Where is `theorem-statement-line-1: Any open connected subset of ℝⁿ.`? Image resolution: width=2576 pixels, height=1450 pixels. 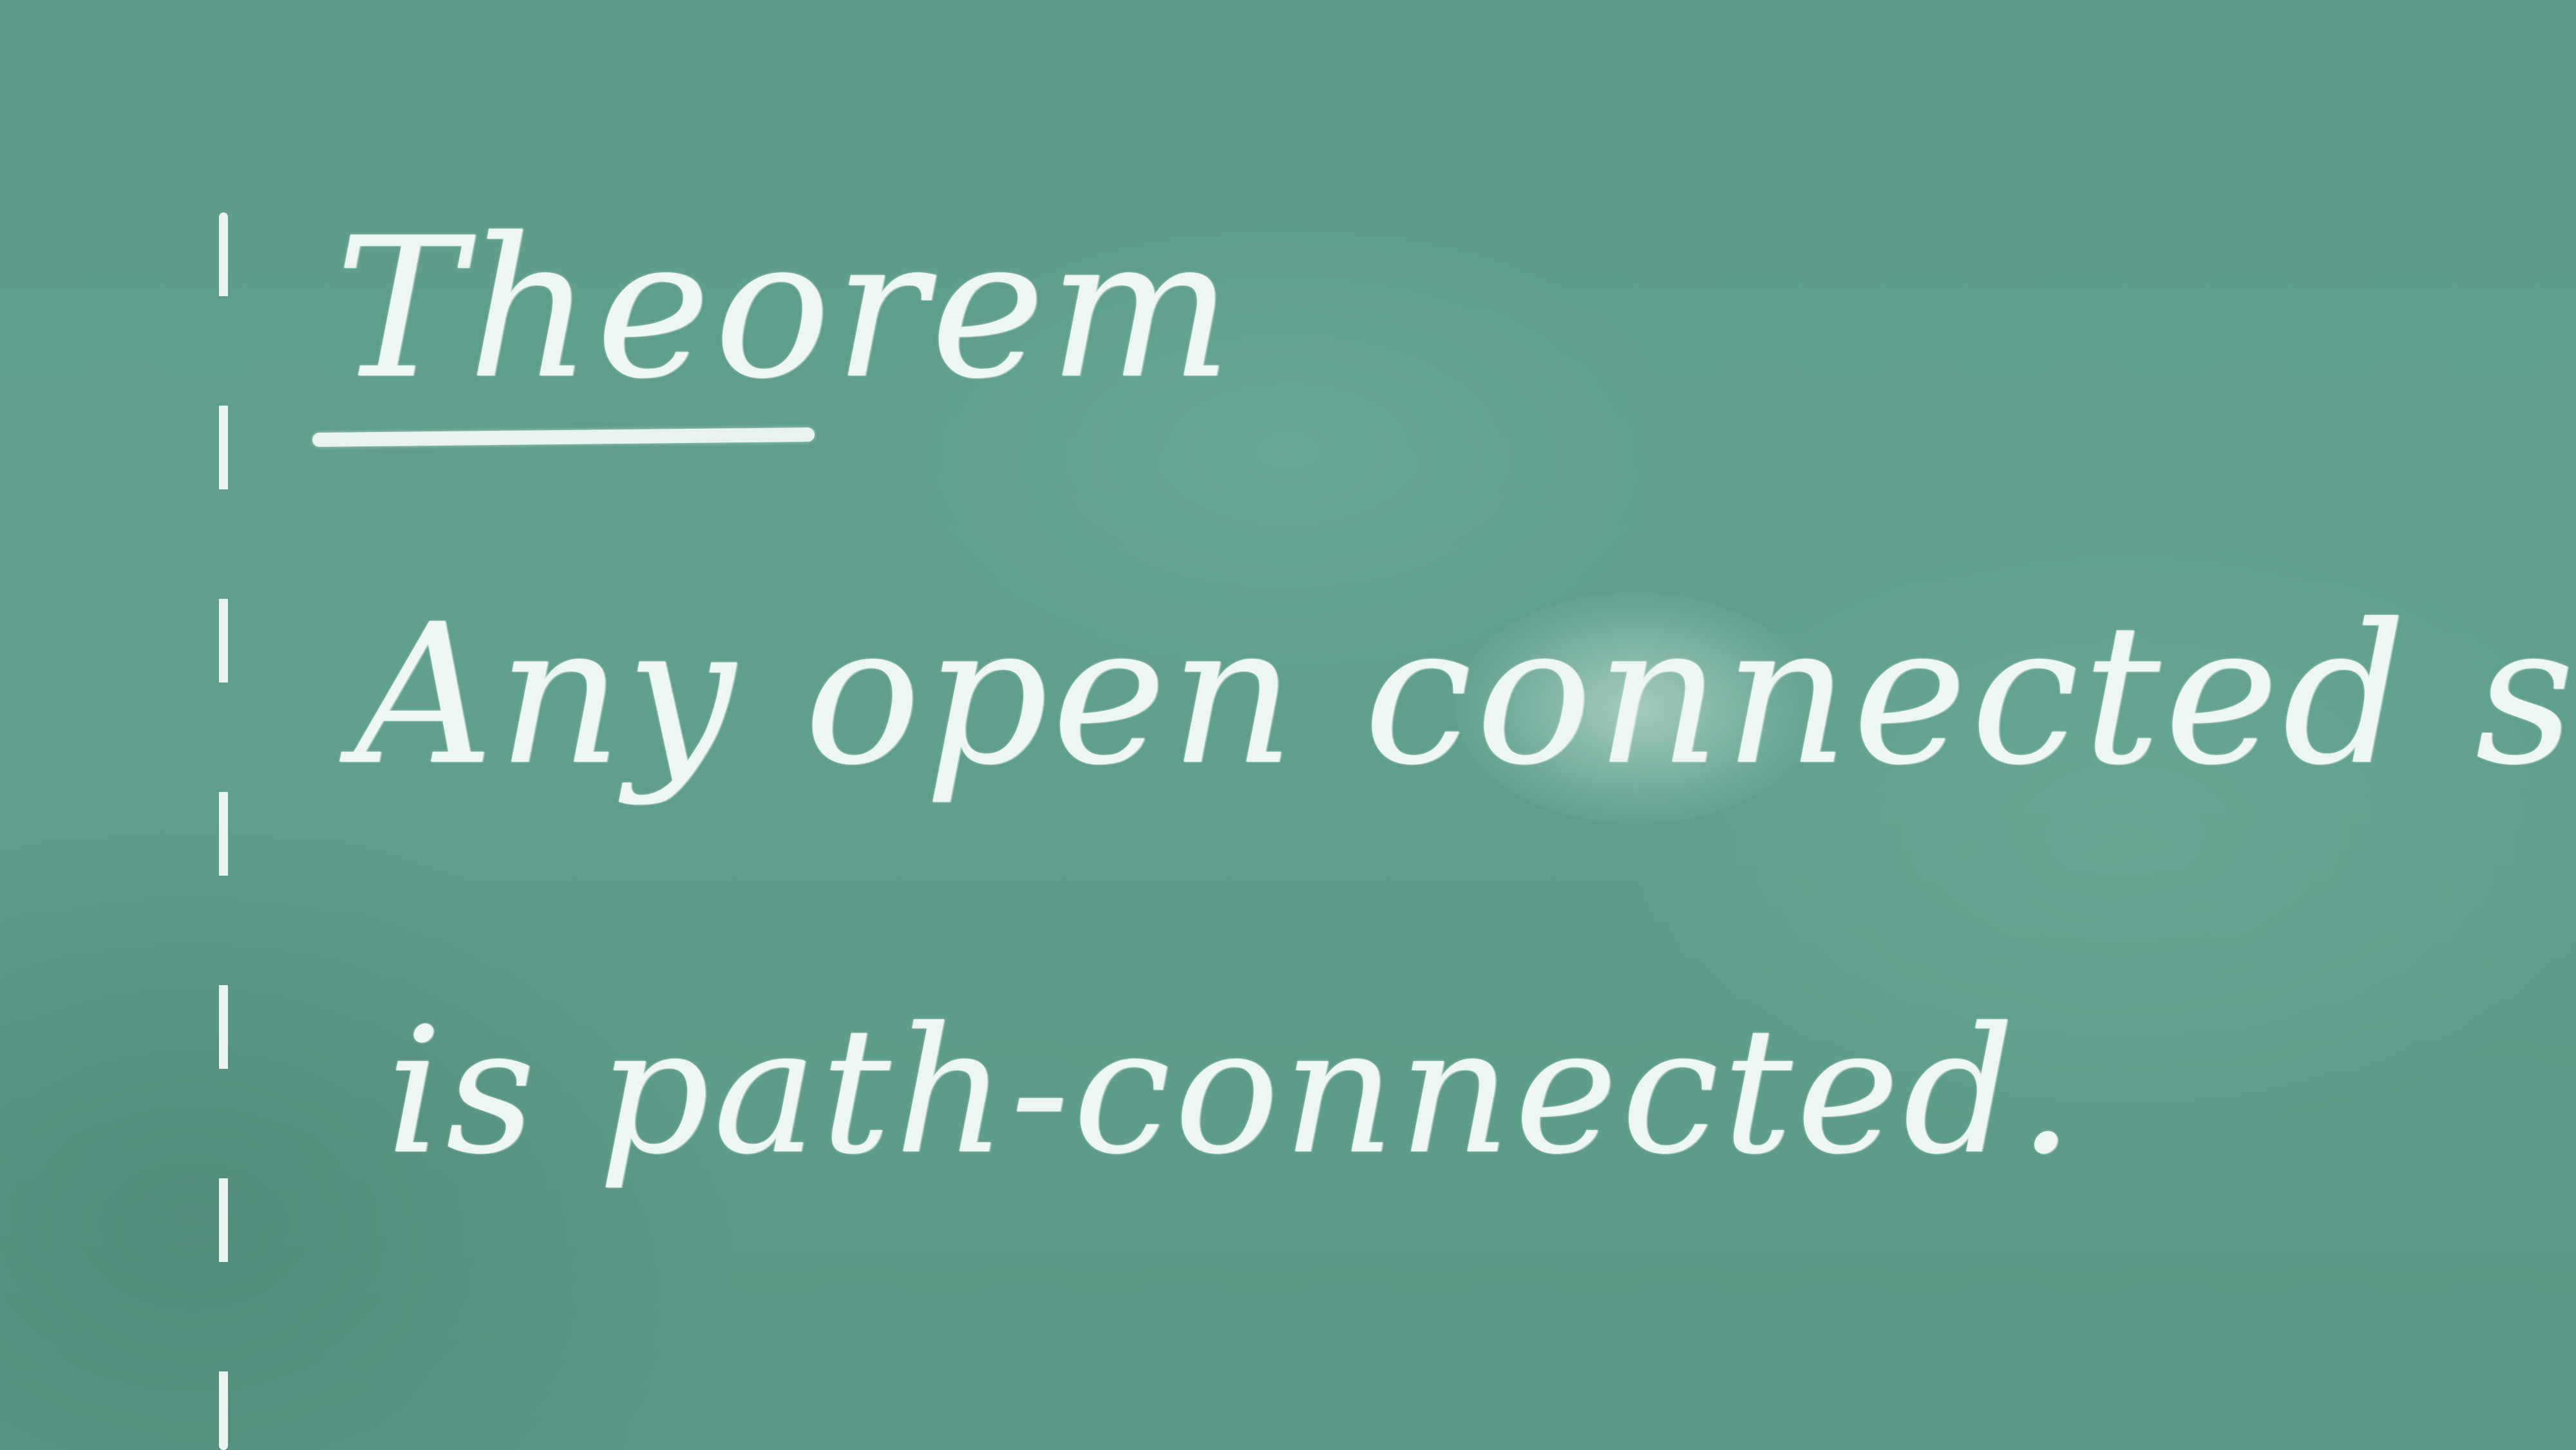 theorem-statement-line-1: Any open connected subset of ℝⁿ. is located at coordinates (1465, 695).